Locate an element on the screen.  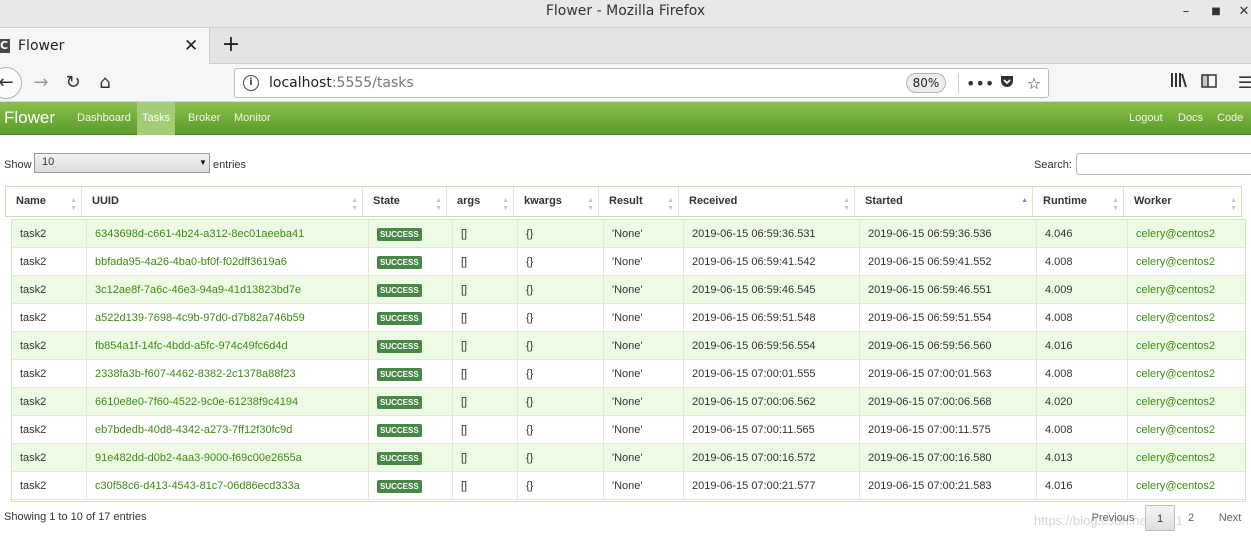
nav-dashboard: Dashboard is located at coordinates (104, 118).